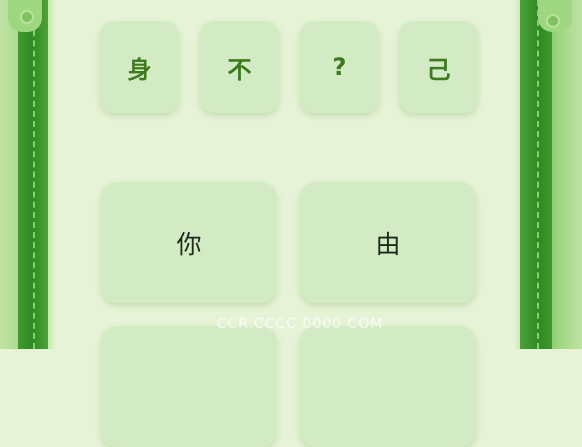 The height and width of the screenshot is (447, 582). I want to click on watermark-text: CCR.CCCC 0000 COM, so click(300, 324).